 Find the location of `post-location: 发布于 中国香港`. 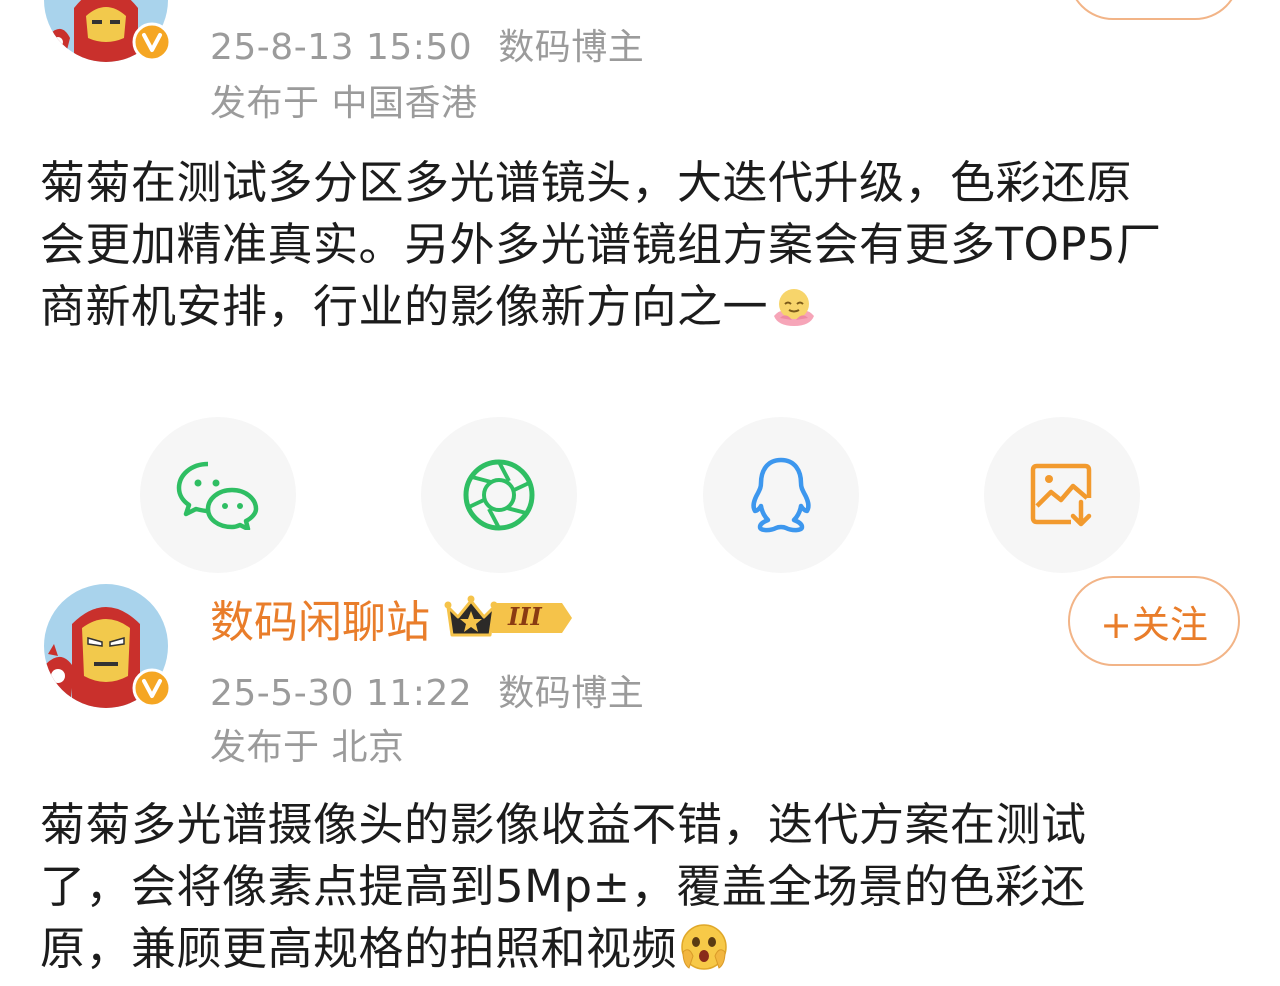

post-location: 发布于 中国香港 is located at coordinates (343, 100).